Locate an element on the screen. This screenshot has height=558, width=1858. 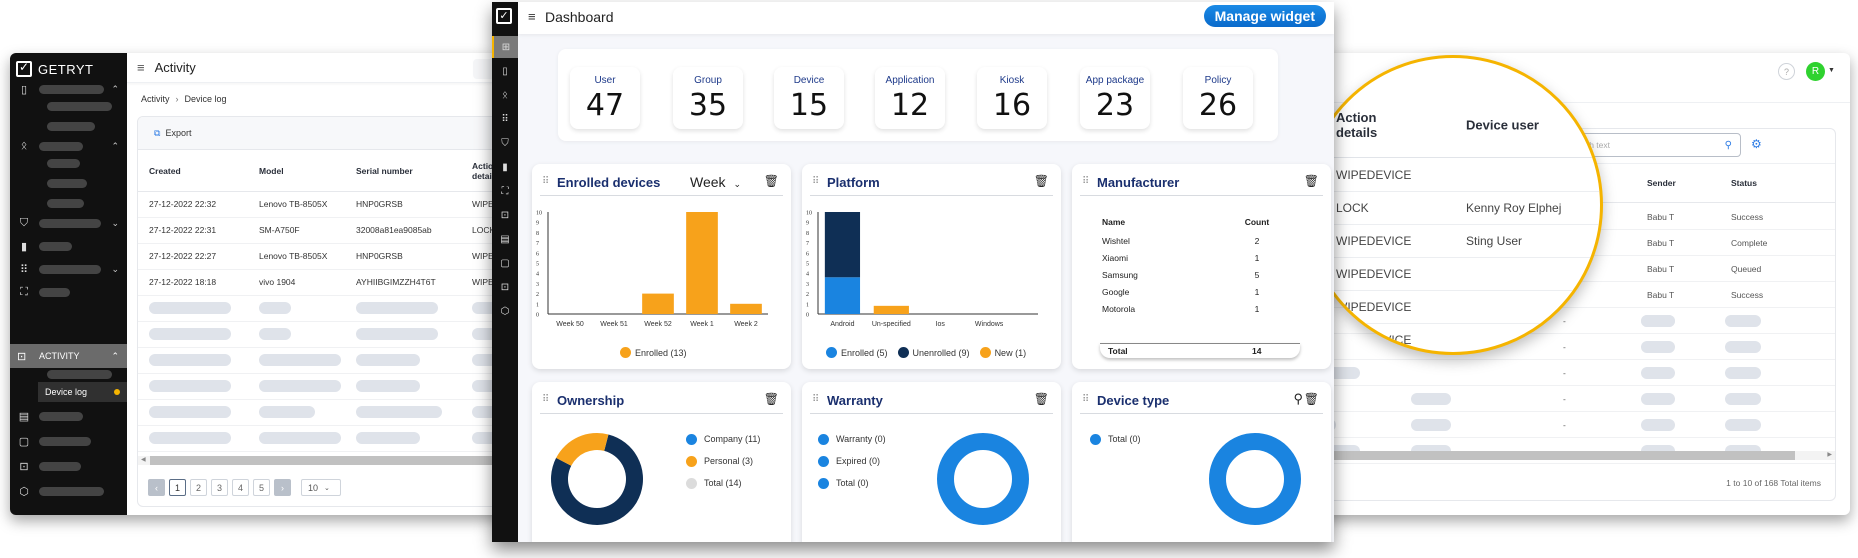
legend-item-new: New (1) is located at coordinates (1002, 352).